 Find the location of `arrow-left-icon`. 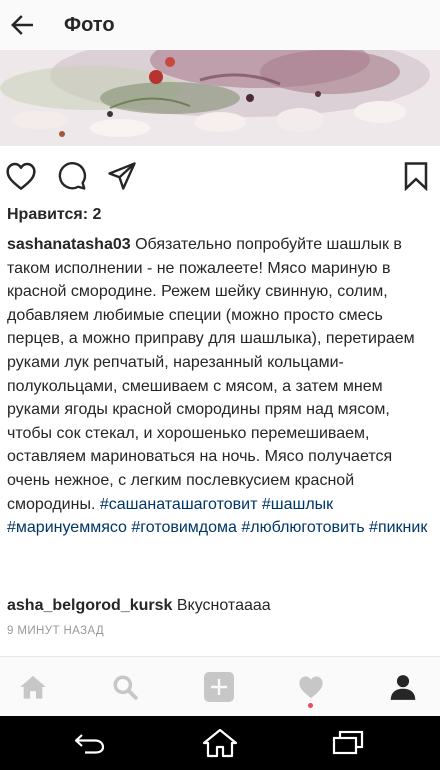

arrow-left-icon is located at coordinates (22, 25).